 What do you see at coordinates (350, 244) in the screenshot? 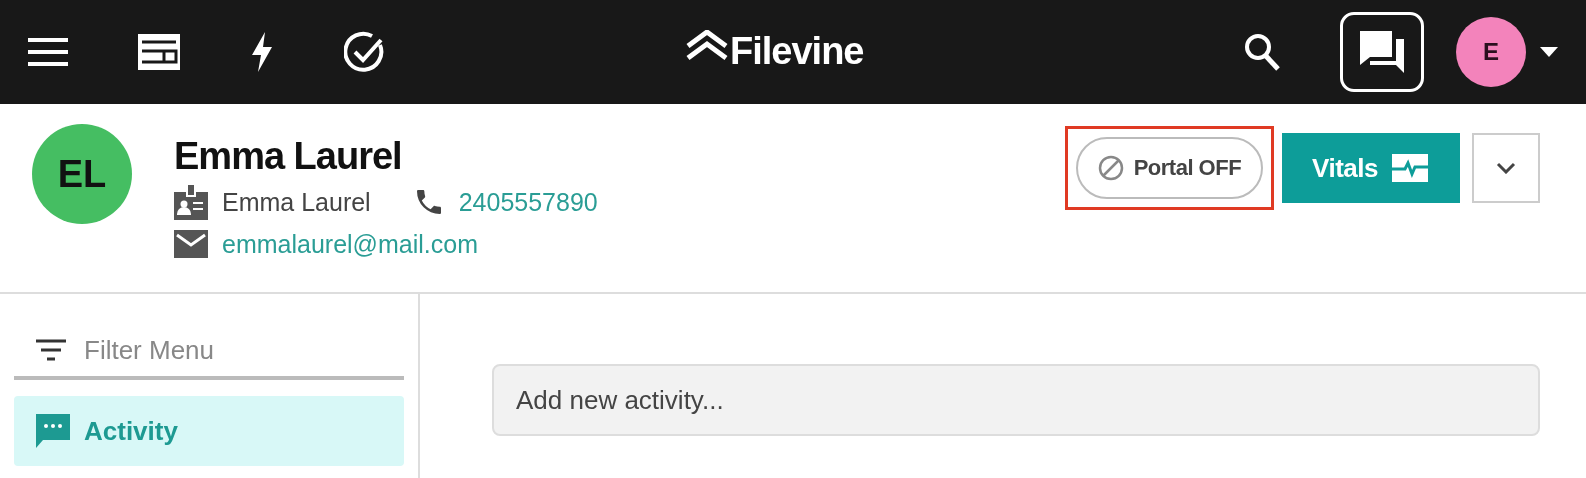
I see `email-link: emmalaurel@mail.com` at bounding box center [350, 244].